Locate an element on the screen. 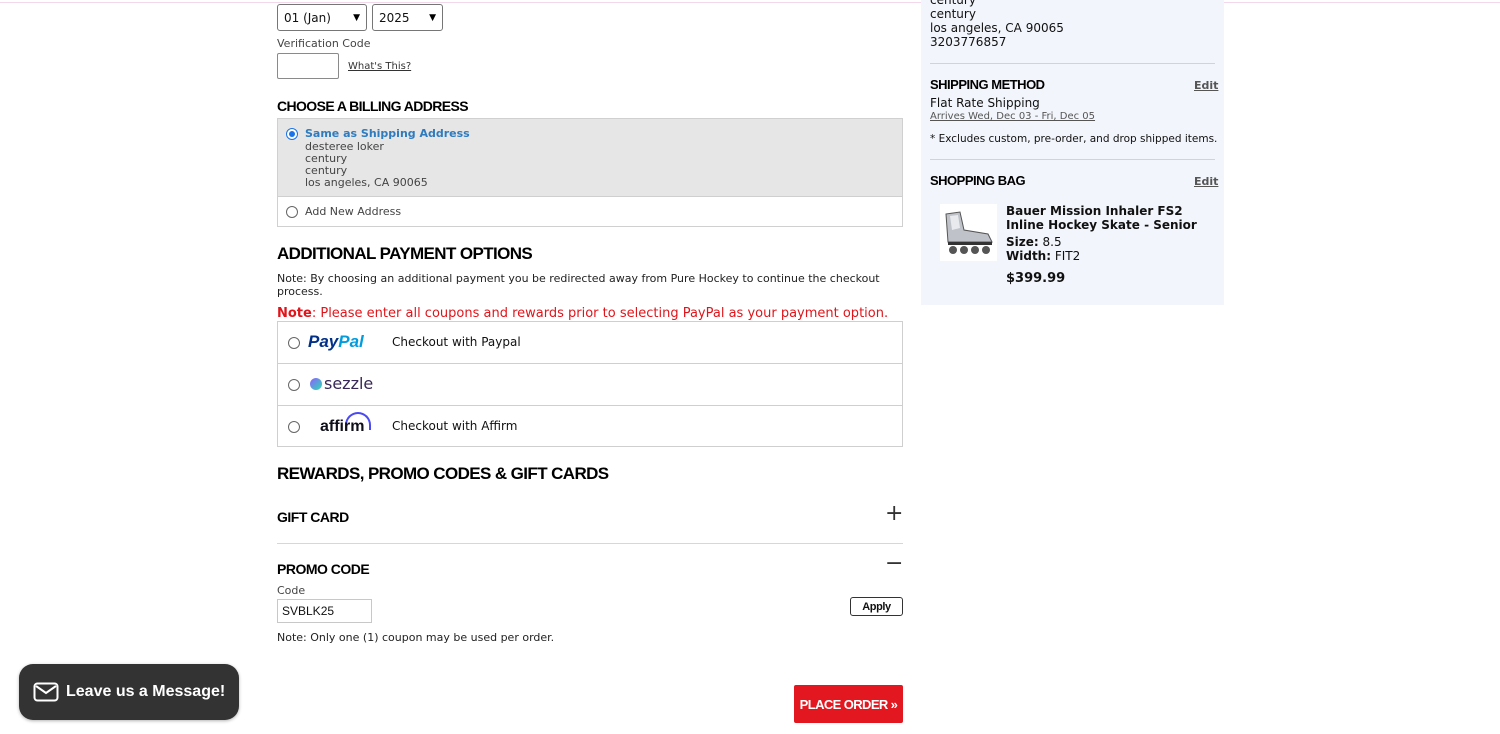  payment-option-paypal: PayPal Checkout with Paypal is located at coordinates (590, 343).